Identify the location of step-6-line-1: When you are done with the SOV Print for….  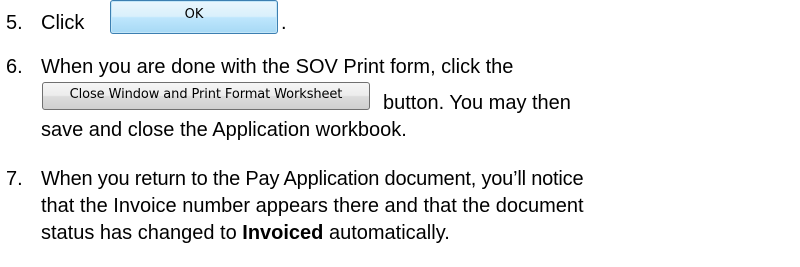
(277, 67).